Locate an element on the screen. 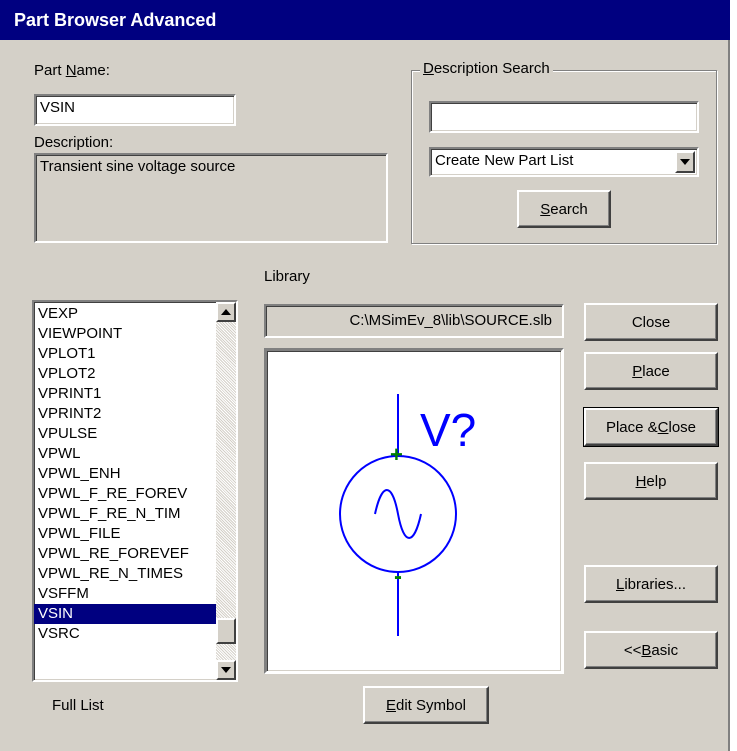 The height and width of the screenshot is (751, 737). symbol-preview-canvas: V? + - is located at coordinates (407, 515).